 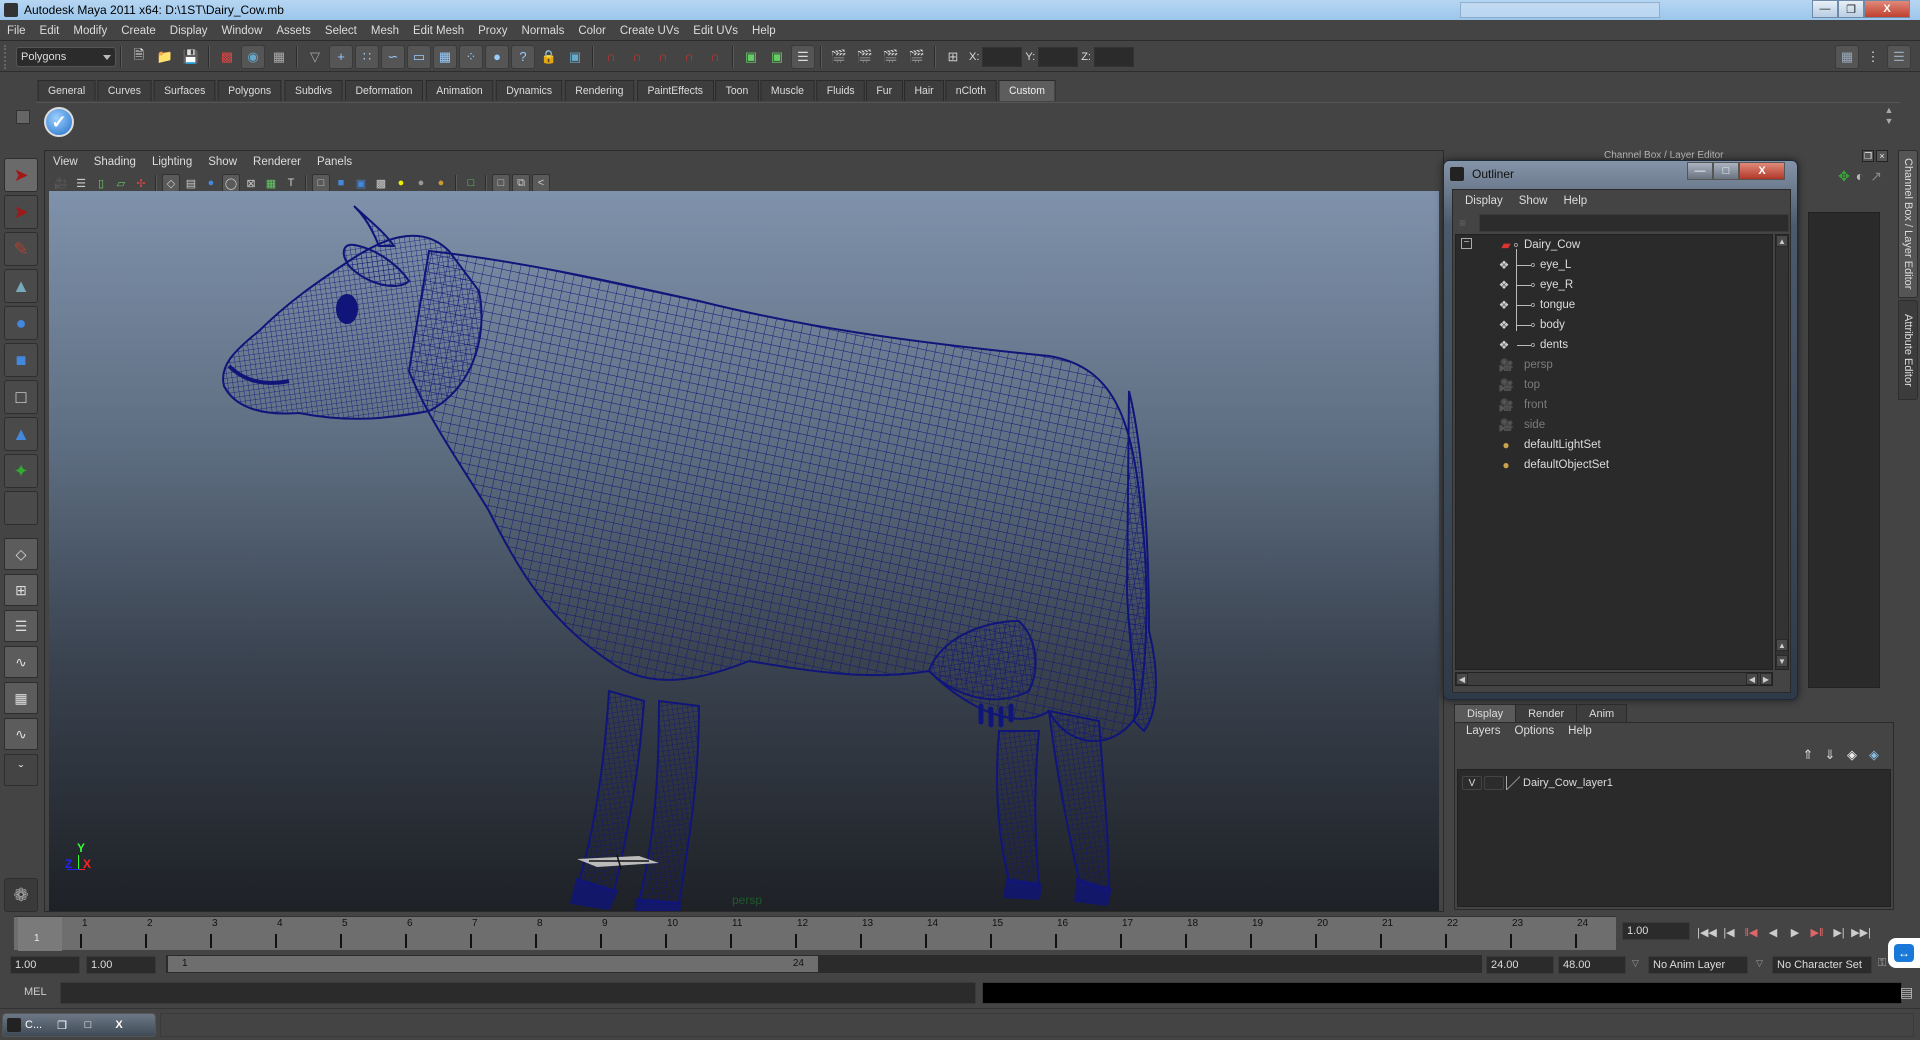 What do you see at coordinates (21, 360) in the screenshot?
I see `scale-tool-icon: ■` at bounding box center [21, 360].